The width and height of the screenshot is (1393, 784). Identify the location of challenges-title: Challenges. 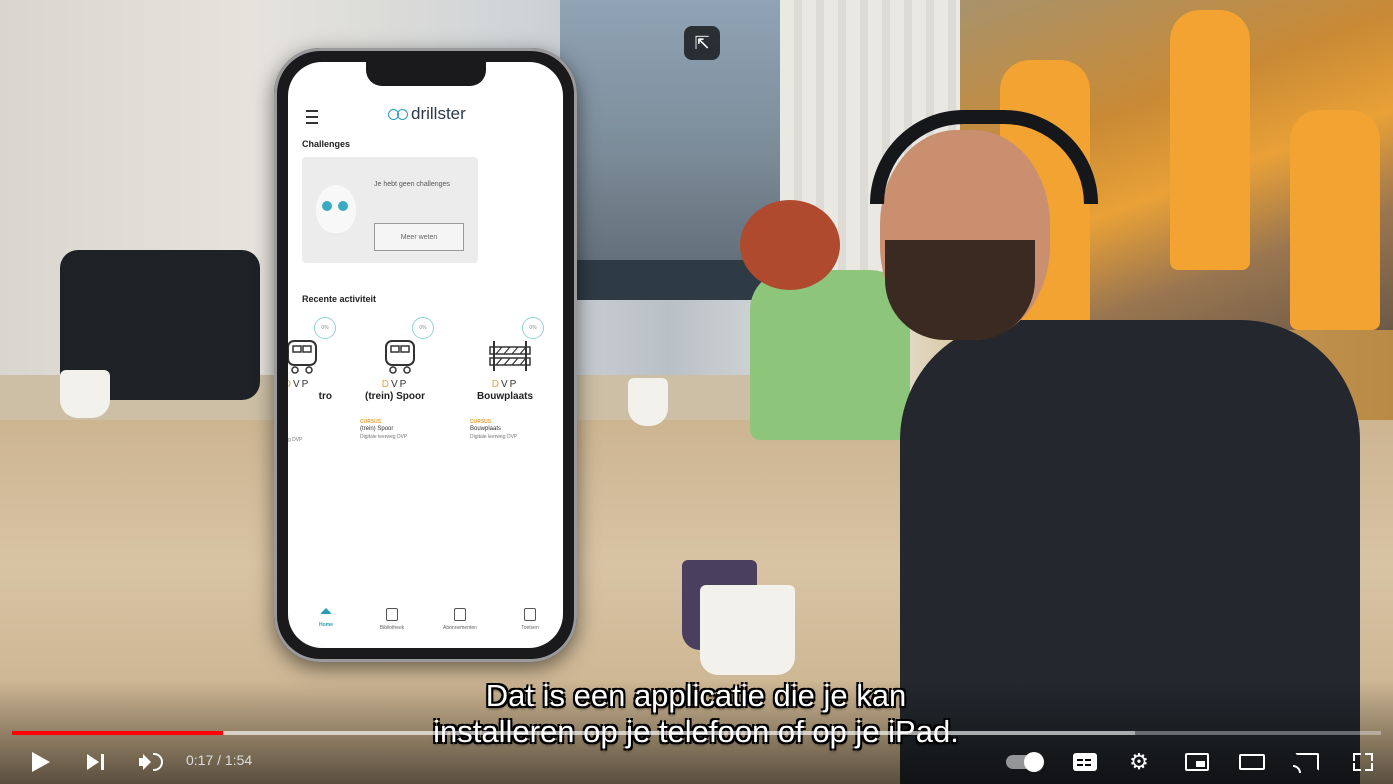
(326, 144).